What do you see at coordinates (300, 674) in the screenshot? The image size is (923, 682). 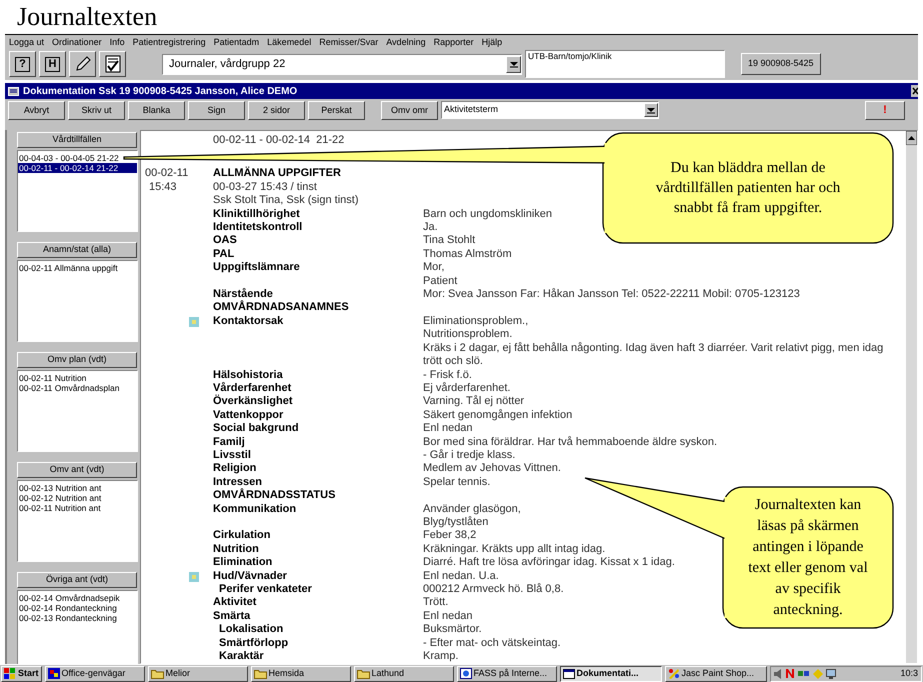 I see `taskbar-button: Hemsida` at bounding box center [300, 674].